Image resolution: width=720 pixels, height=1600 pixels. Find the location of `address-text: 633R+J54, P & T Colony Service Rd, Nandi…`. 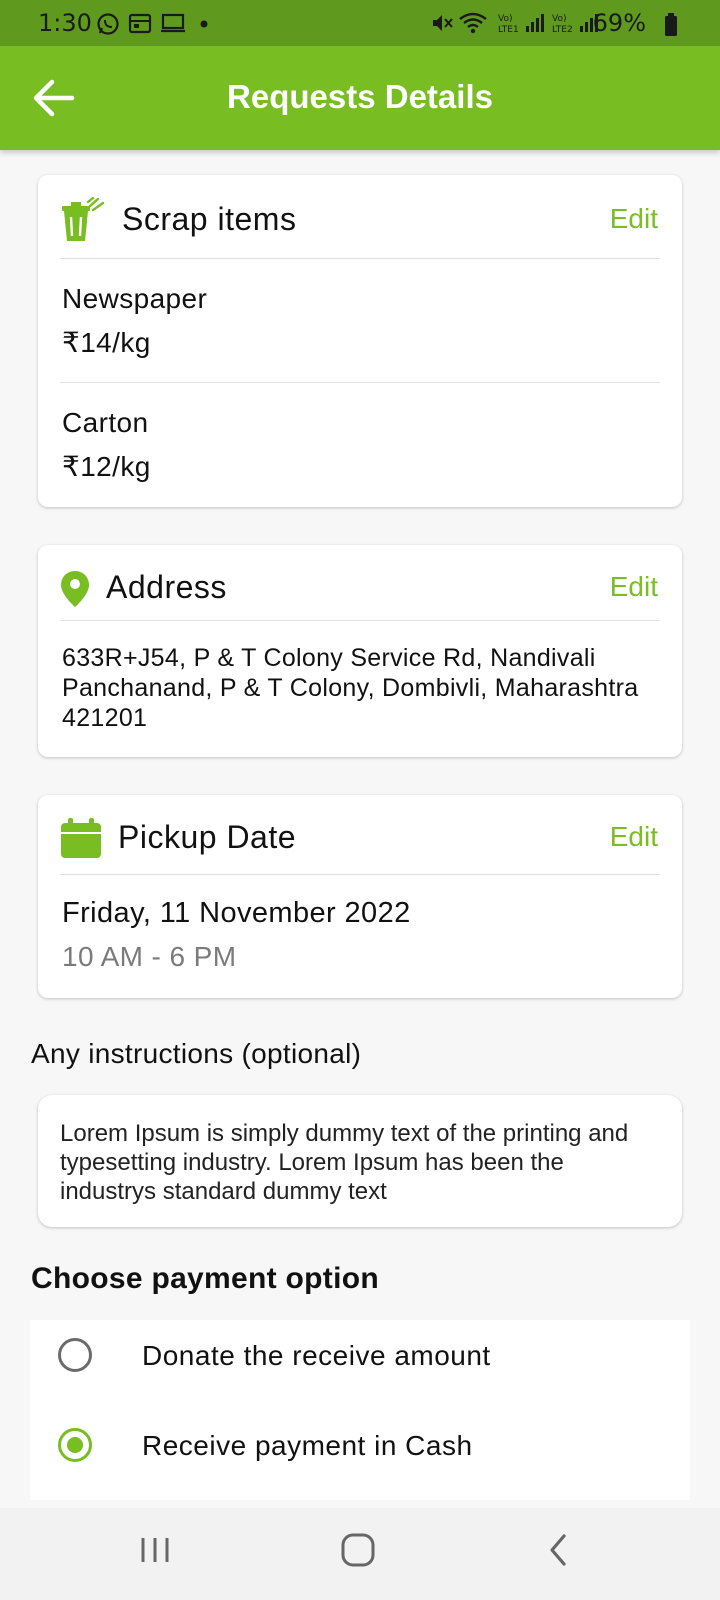

address-text: 633R+J54, P & T Colony Service Rd, Nandi… is located at coordinates (350, 688).